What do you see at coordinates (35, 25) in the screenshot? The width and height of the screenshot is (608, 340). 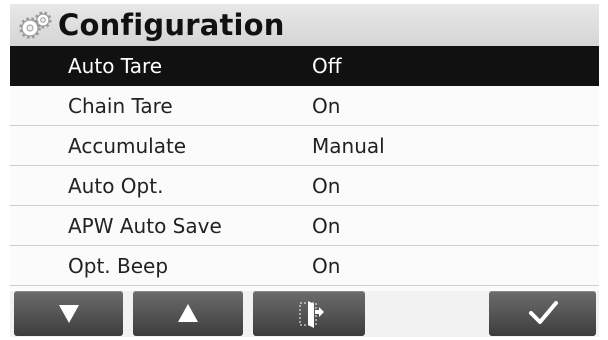 I see `gear-icon` at bounding box center [35, 25].